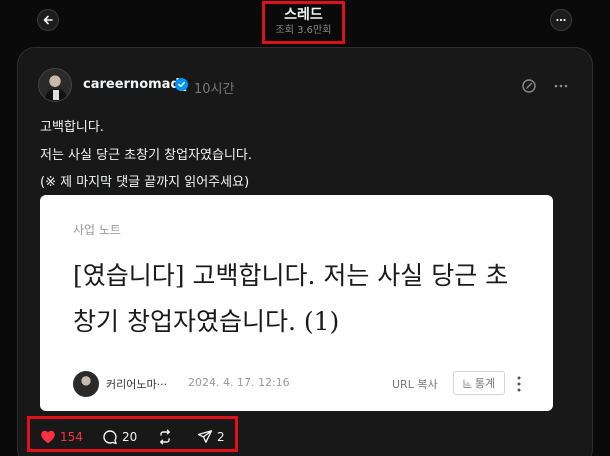 The height and width of the screenshot is (456, 610). Describe the element at coordinates (145, 182) in the screenshot. I see `post-text-line: (※ 제 마지막 댓글 끝까지 읽어주세요)` at that location.